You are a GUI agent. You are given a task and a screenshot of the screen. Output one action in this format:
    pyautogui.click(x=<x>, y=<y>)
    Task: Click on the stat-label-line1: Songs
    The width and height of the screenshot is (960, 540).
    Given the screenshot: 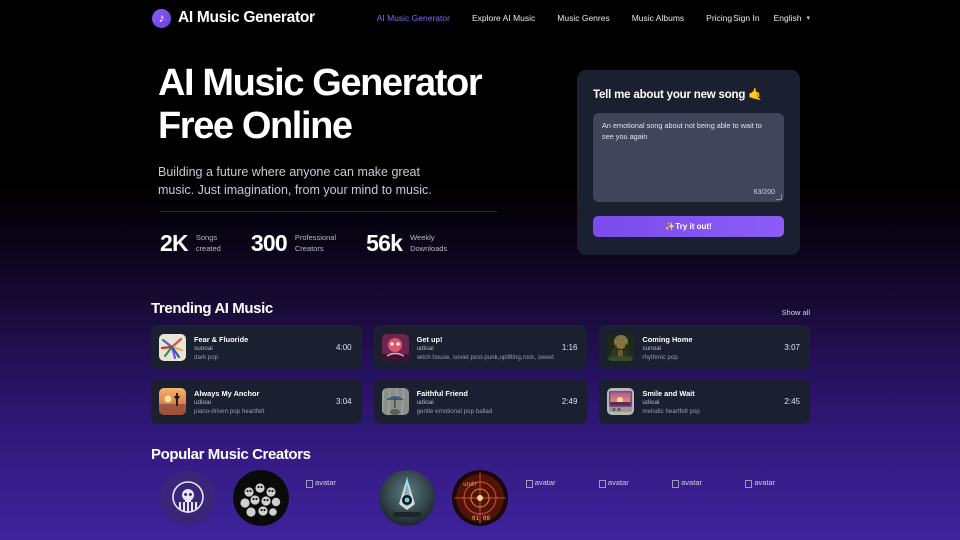 What is the action you would take?
    pyautogui.click(x=206, y=238)
    